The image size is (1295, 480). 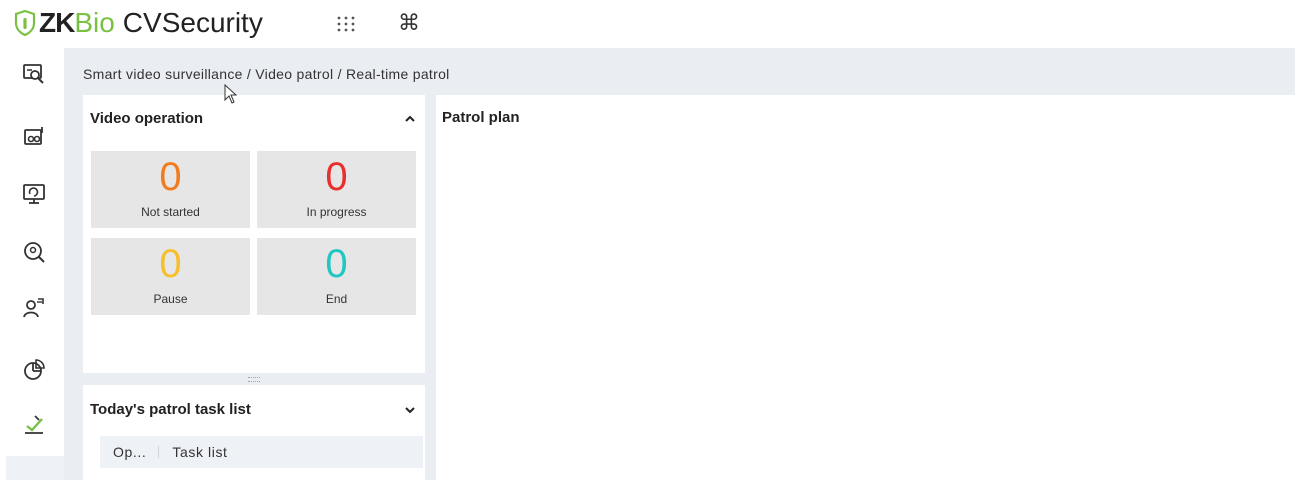 What do you see at coordinates (35, 468) in the screenshot?
I see `nav-selected-highlight` at bounding box center [35, 468].